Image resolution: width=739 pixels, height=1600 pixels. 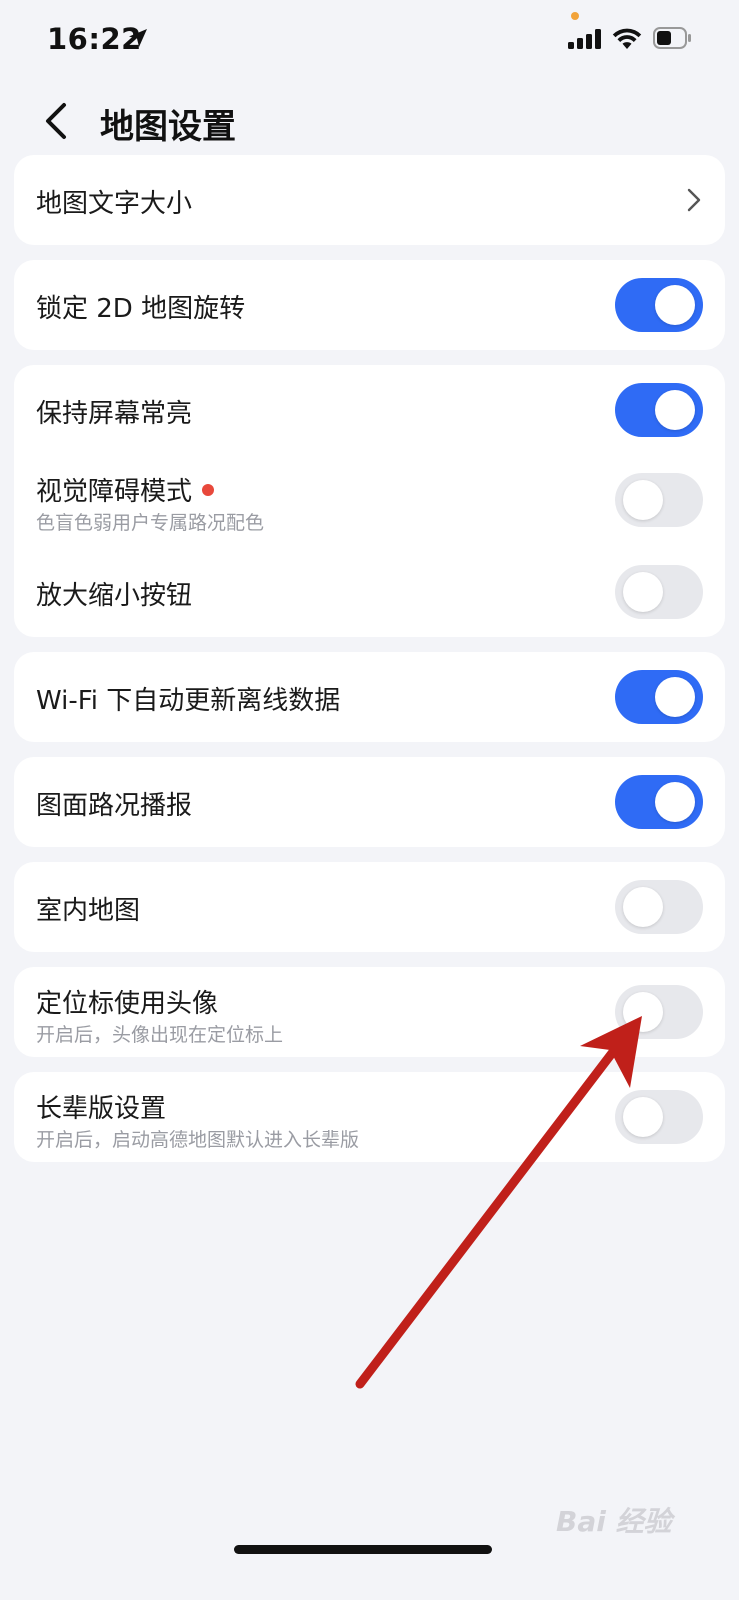 I want to click on visual-impairment-row: 视觉障碍模式 色盲色弱用户专属路况配色, so click(x=369, y=500).